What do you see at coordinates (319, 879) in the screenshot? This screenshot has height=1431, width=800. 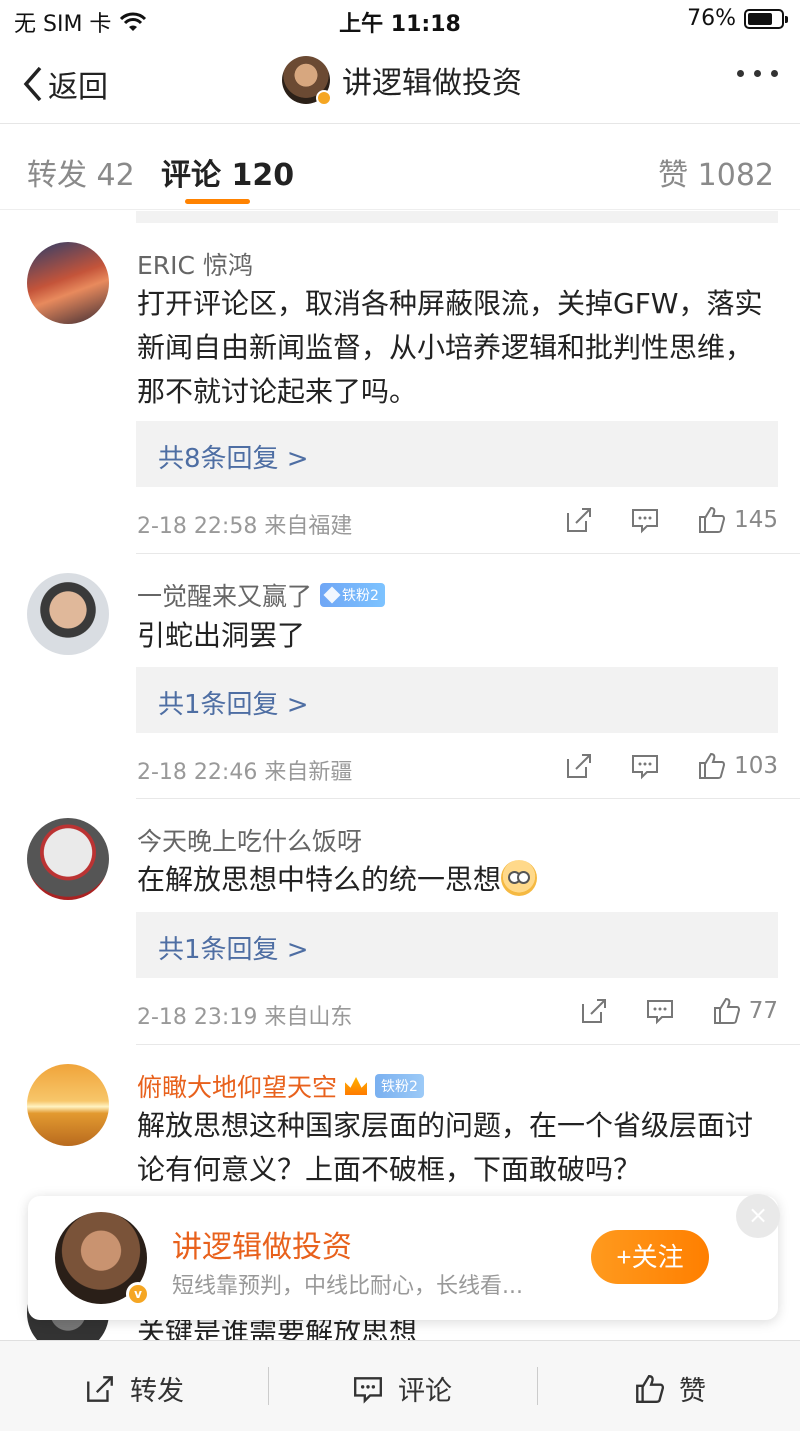 I see `comment-text-body: 在解放思想中特么的统一思想` at bounding box center [319, 879].